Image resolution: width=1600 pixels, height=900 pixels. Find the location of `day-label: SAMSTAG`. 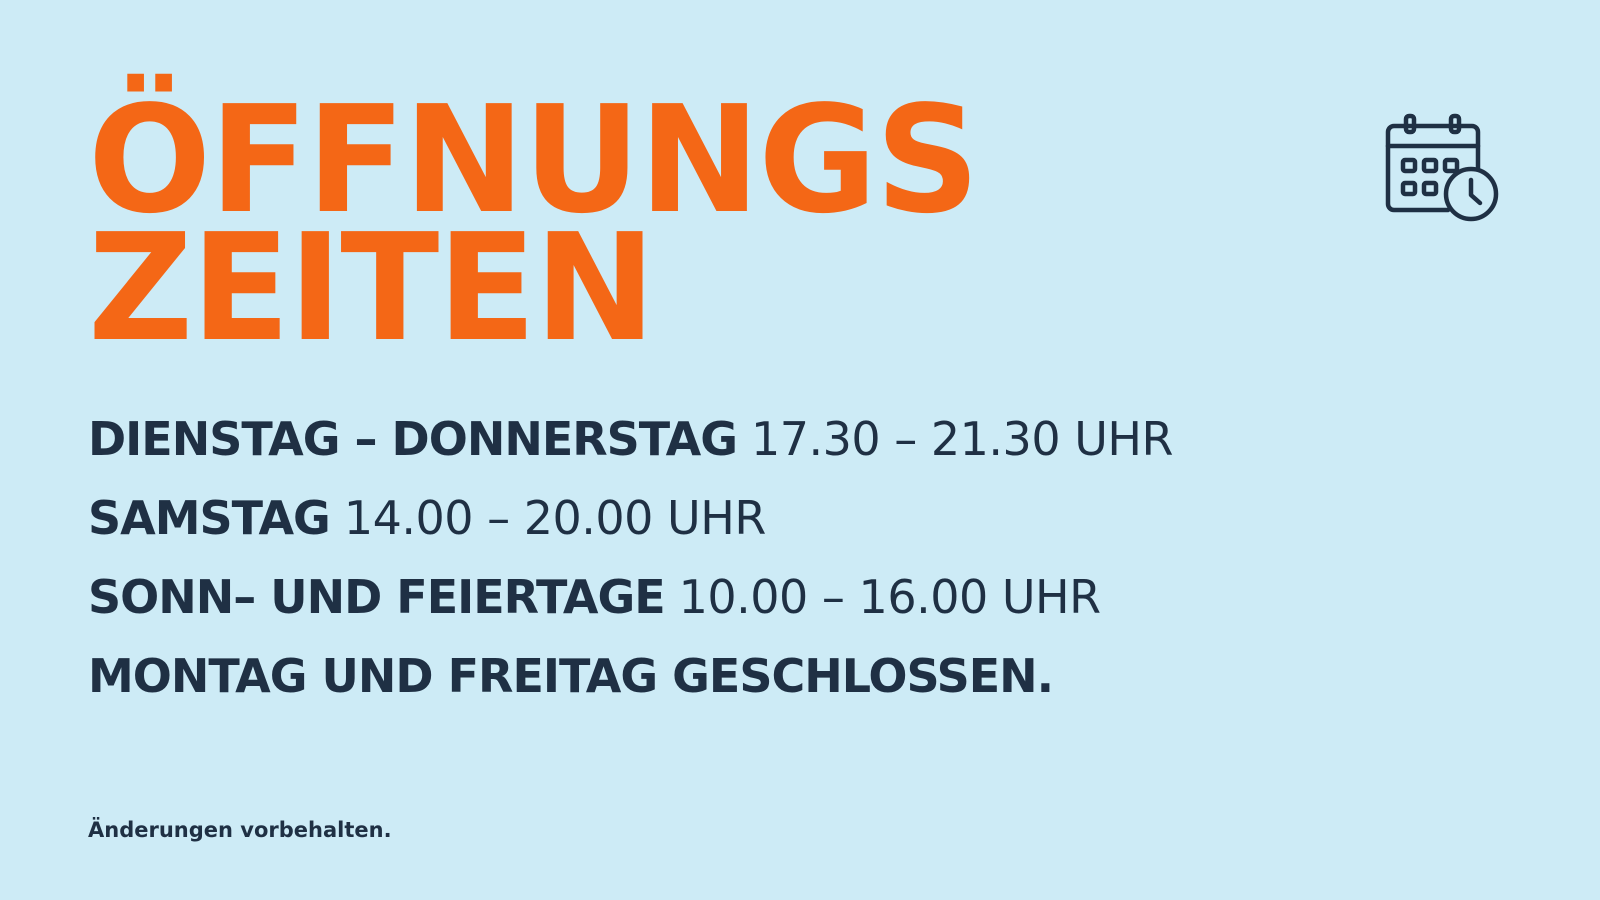

day-label: SAMSTAG is located at coordinates (209, 518).